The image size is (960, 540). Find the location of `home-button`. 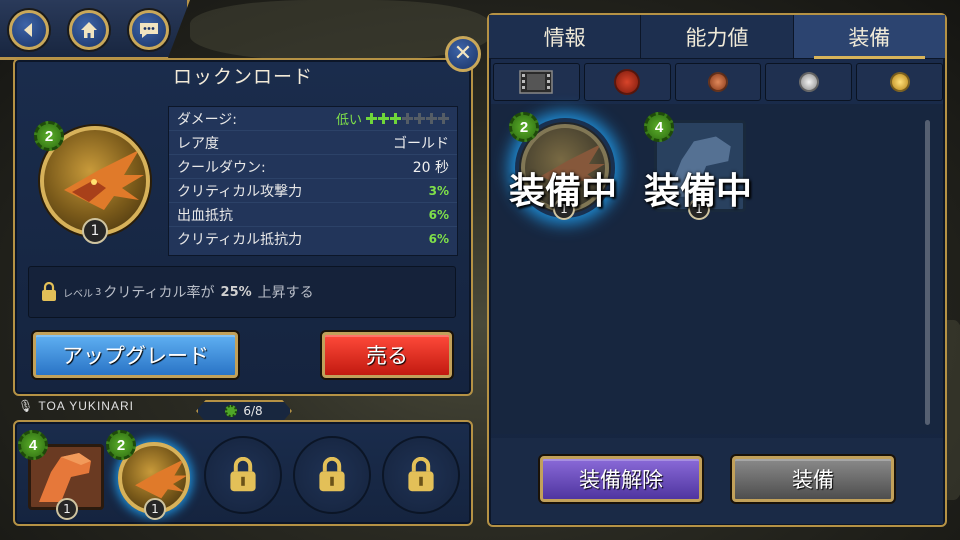

home-button is located at coordinates (89, 30).